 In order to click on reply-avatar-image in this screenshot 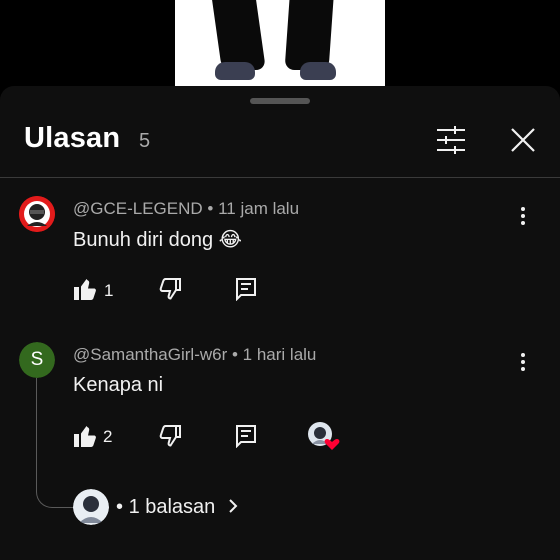, I will do `click(91, 507)`.